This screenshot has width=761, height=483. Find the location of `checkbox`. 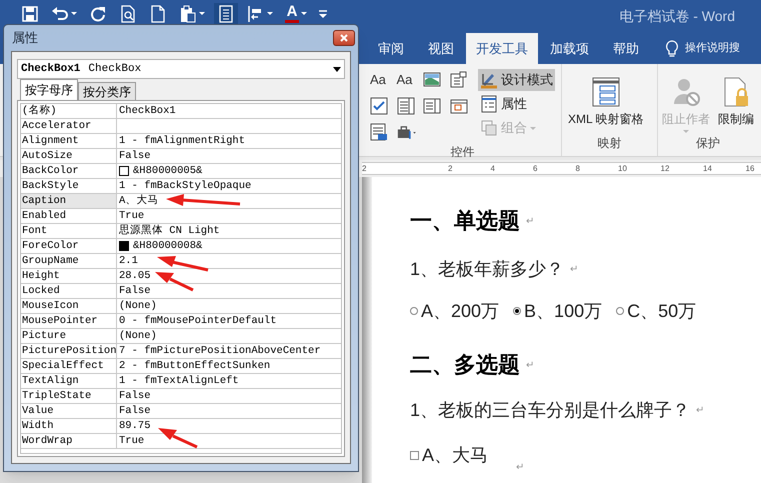

checkbox is located at coordinates (414, 455).